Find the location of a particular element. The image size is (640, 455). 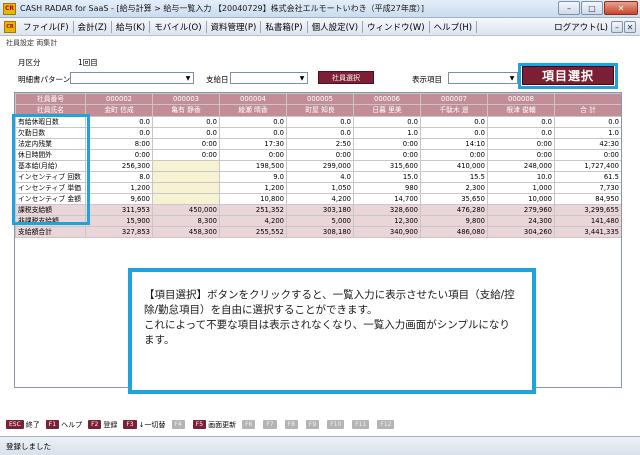

employee-name: 町屋 知良 is located at coordinates (320, 110).